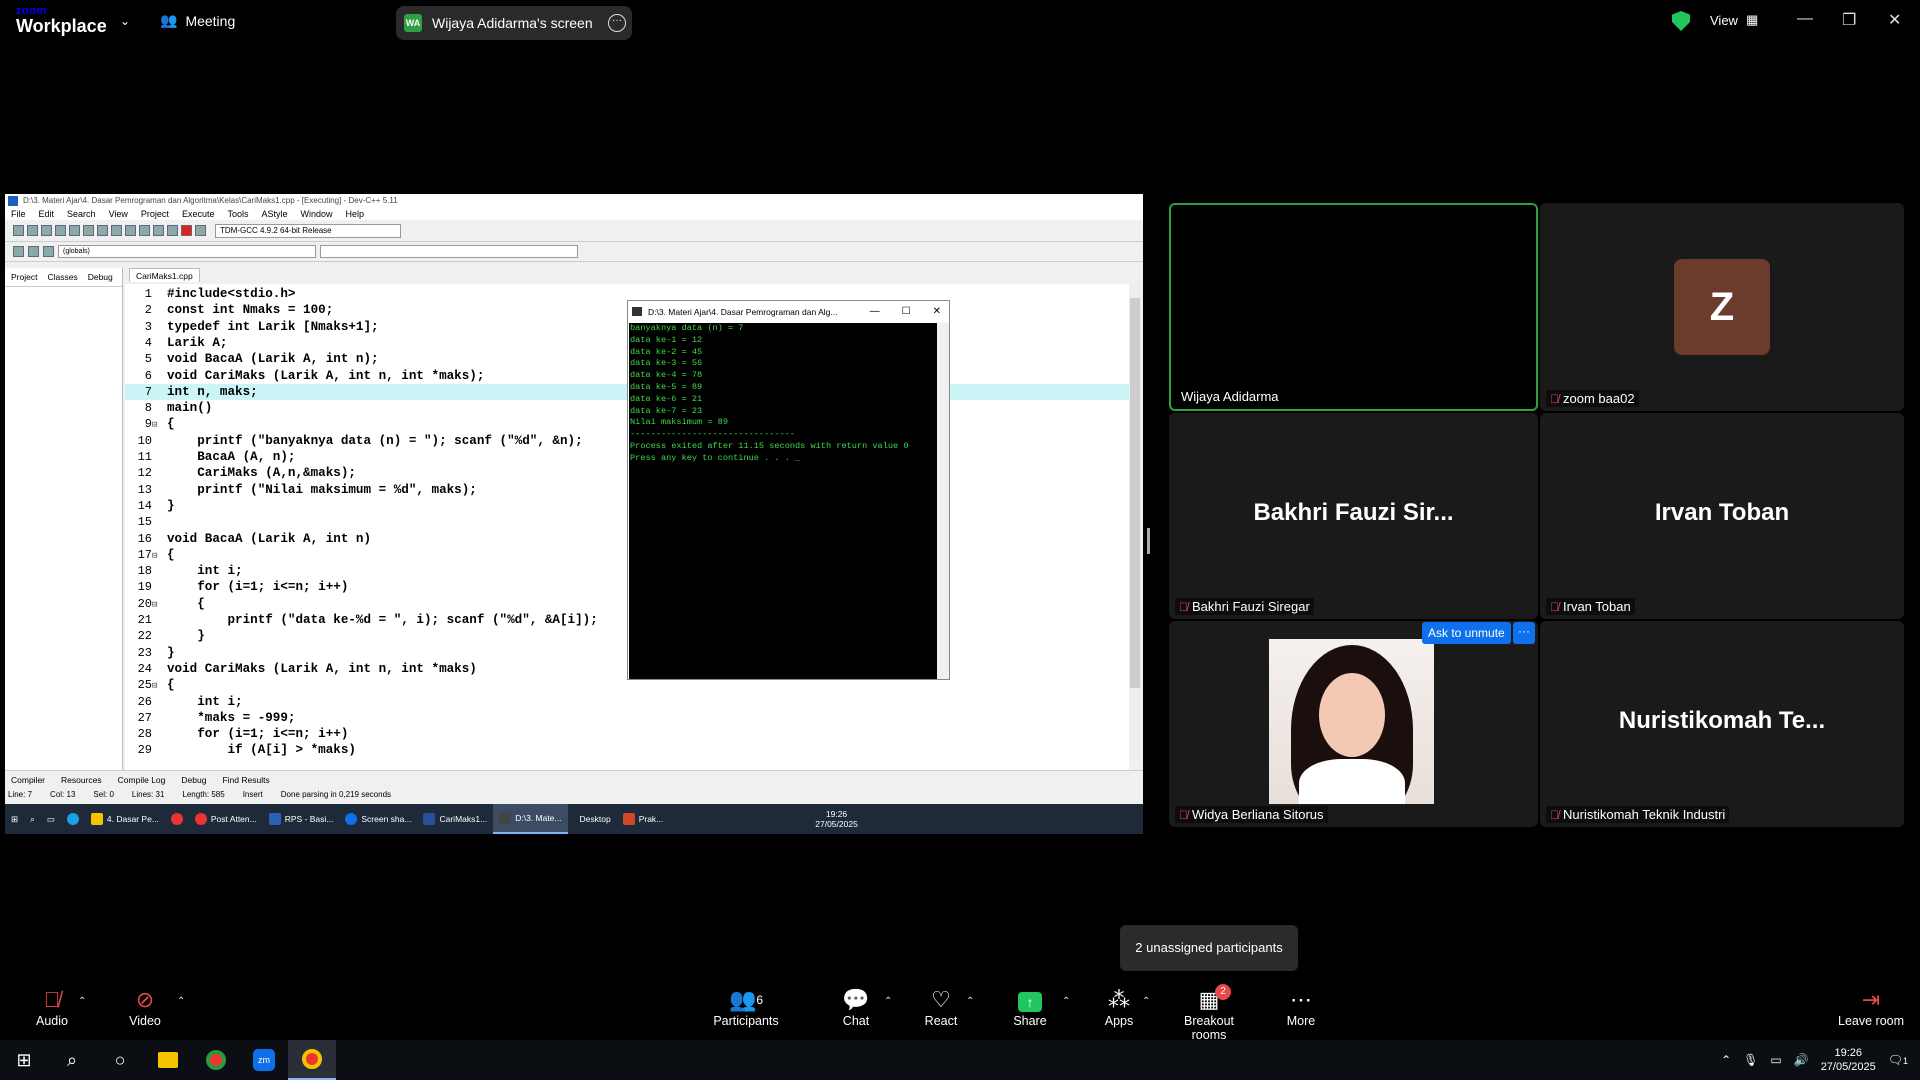 The height and width of the screenshot is (1080, 1920). I want to click on replace-icon, so click(144, 230).